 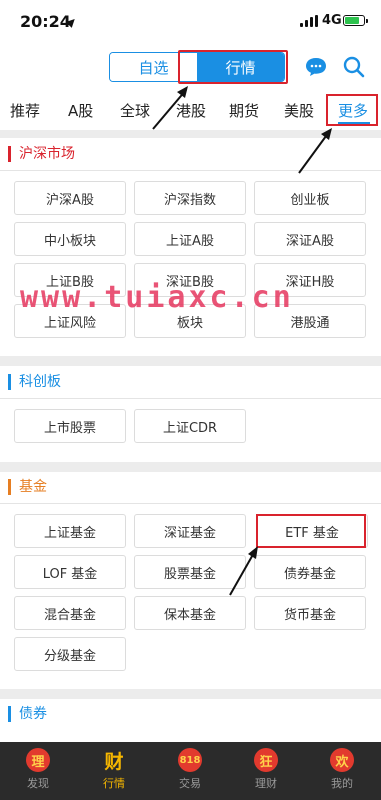 I want to click on mine-icon: 欢, so click(x=342, y=760).